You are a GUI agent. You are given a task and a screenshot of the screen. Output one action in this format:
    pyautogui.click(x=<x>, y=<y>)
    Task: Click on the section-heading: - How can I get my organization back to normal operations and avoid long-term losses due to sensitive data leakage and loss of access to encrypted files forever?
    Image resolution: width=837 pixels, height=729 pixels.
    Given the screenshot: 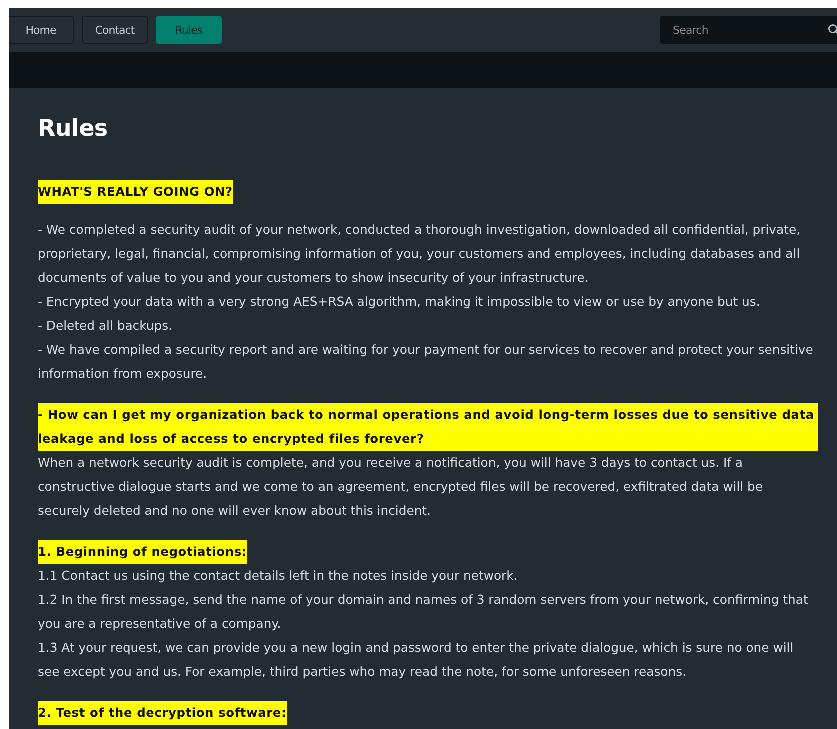 What is the action you would take?
    pyautogui.click(x=428, y=427)
    